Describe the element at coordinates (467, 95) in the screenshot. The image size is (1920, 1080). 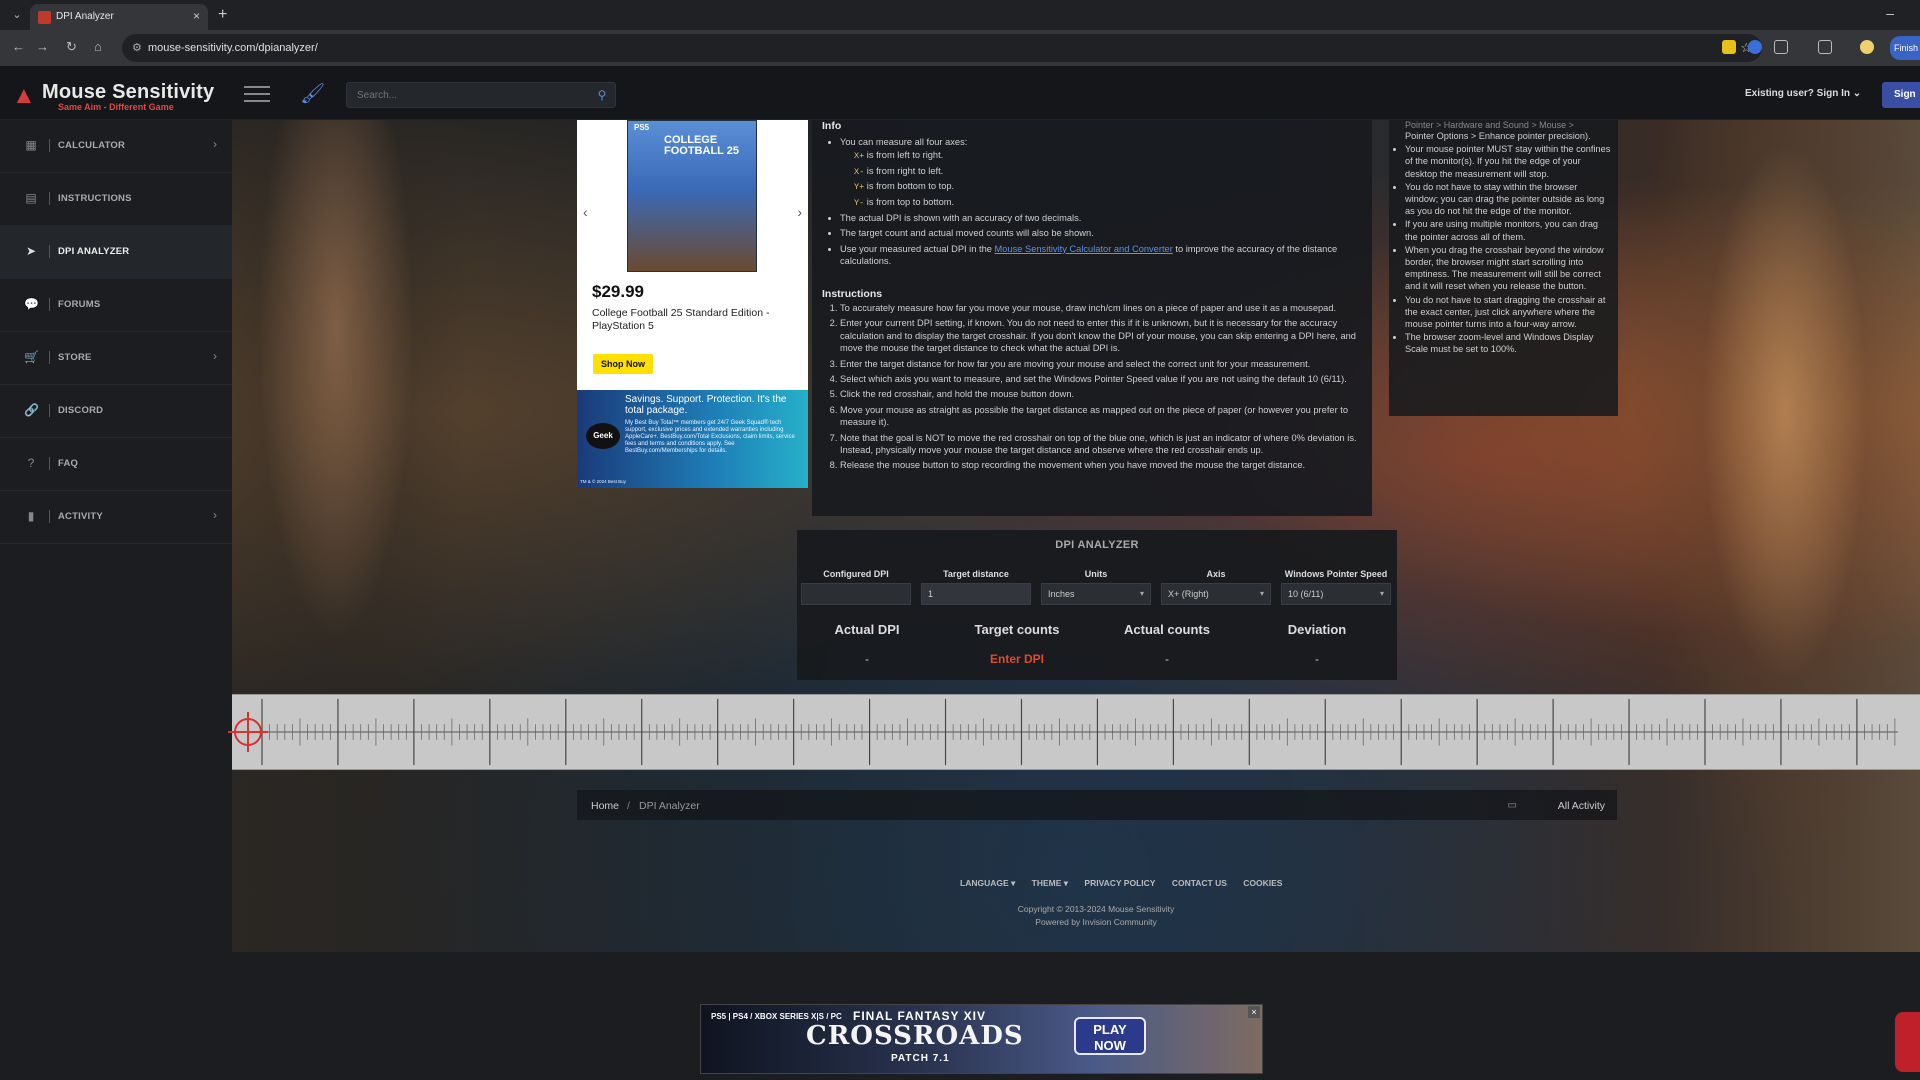
I see `search-input` at that location.